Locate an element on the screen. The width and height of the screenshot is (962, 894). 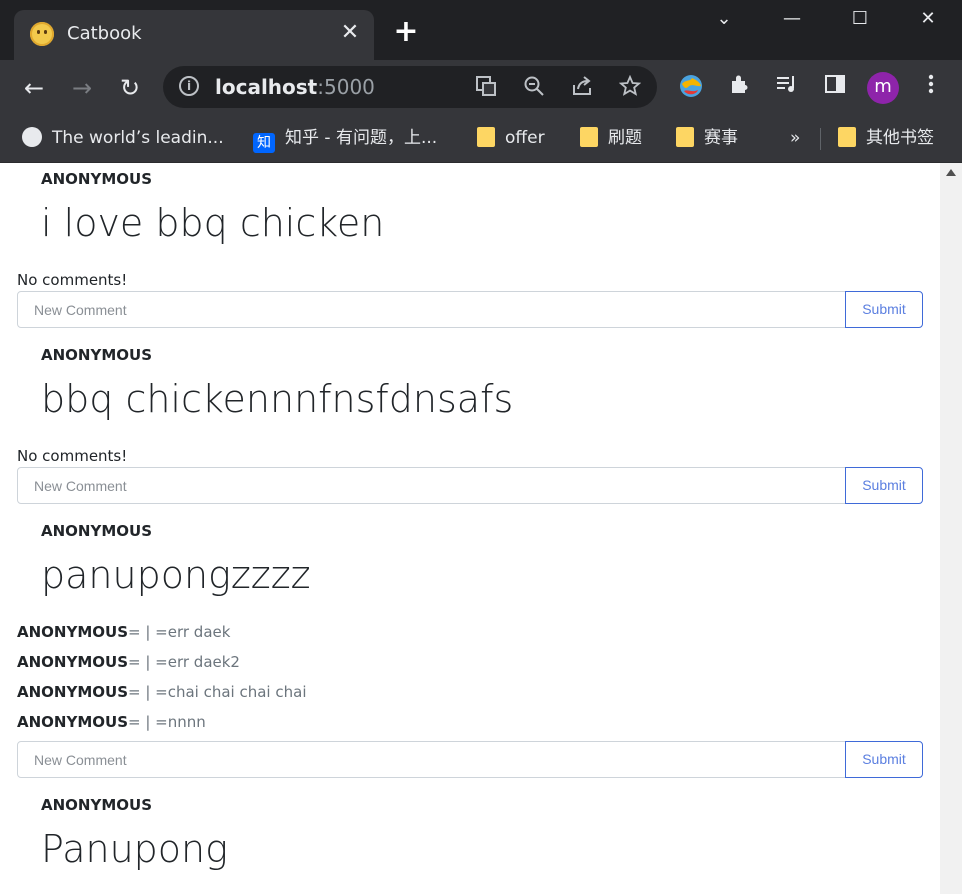
bookmark-offer: offer is located at coordinates (511, 138).